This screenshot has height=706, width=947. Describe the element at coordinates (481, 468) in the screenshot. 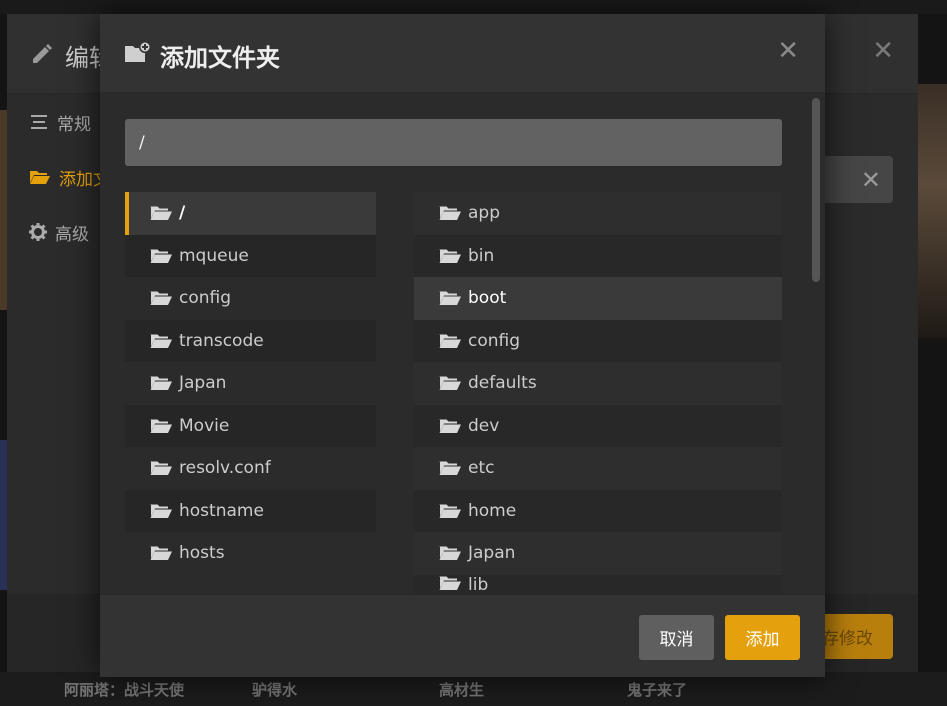

I see `folder-name: etc` at that location.